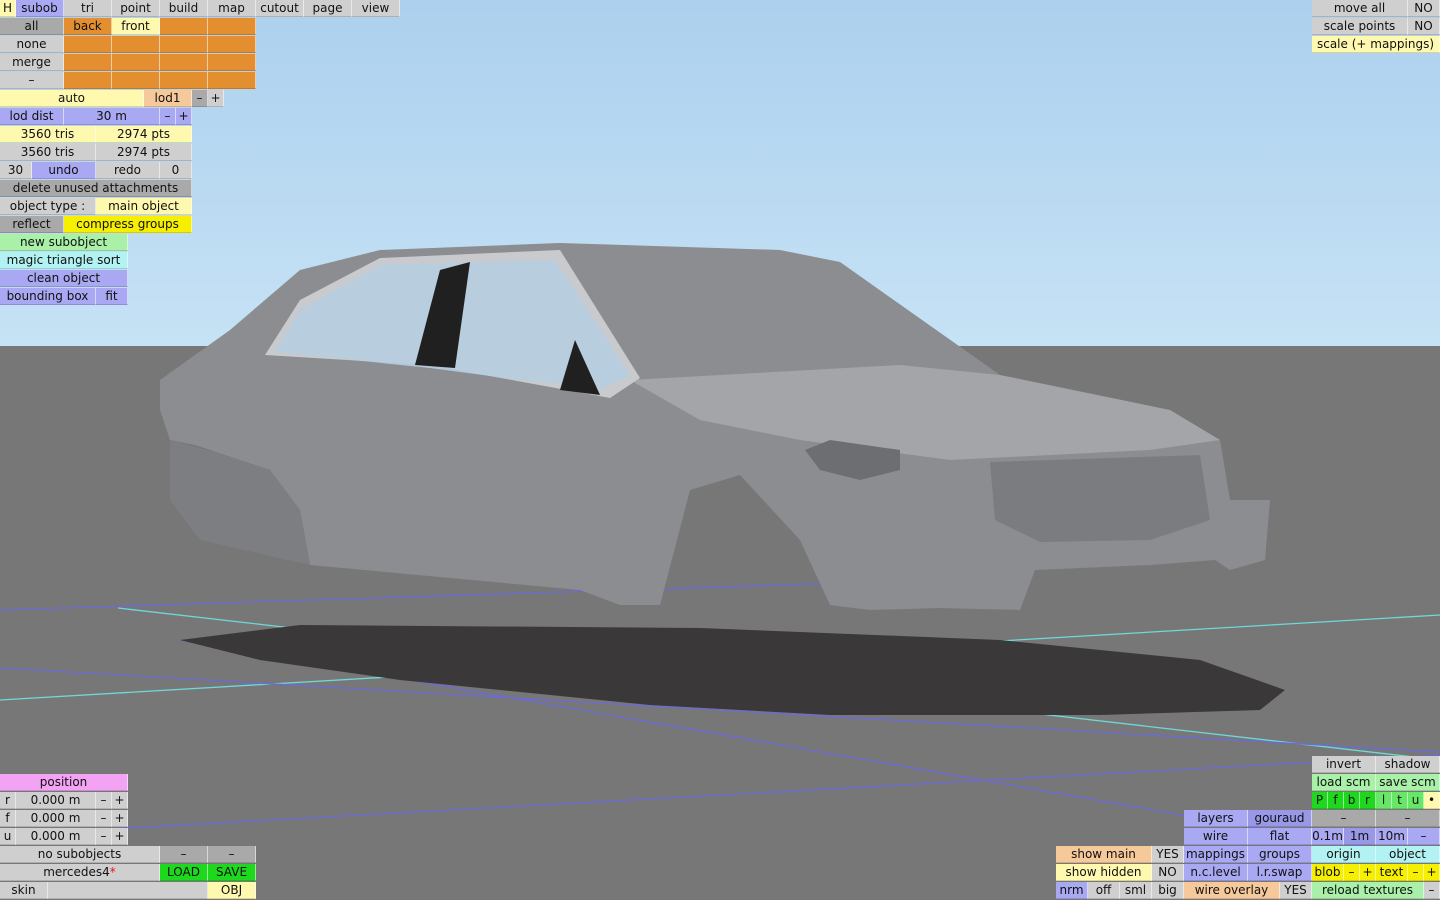  Describe the element at coordinates (1104, 854) in the screenshot. I see `show-main-toggle: show main` at that location.